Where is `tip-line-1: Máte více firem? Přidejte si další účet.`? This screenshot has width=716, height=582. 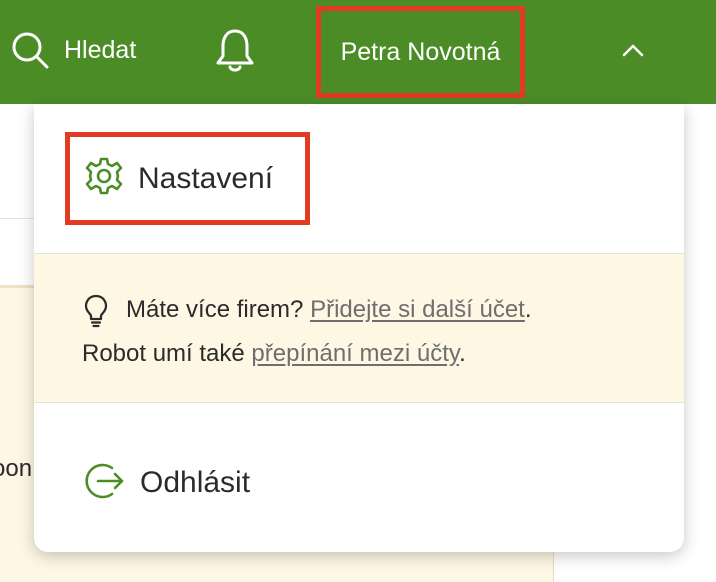
tip-line-1: Máte více firem? Přidejte si další účet. is located at coordinates (309, 310).